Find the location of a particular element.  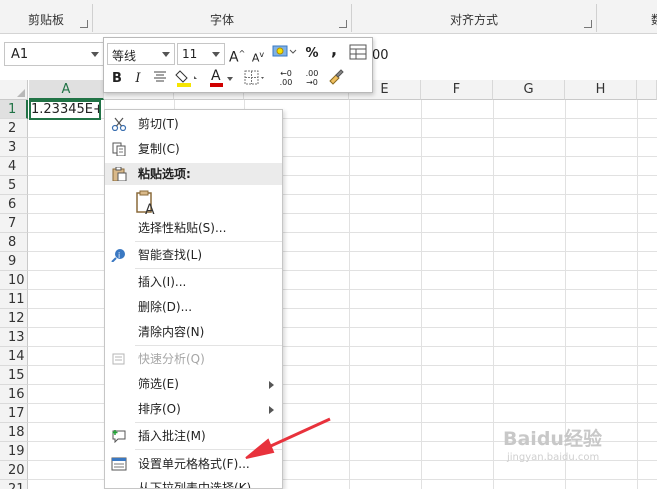

font-color-button: A is located at coordinates (221, 78).